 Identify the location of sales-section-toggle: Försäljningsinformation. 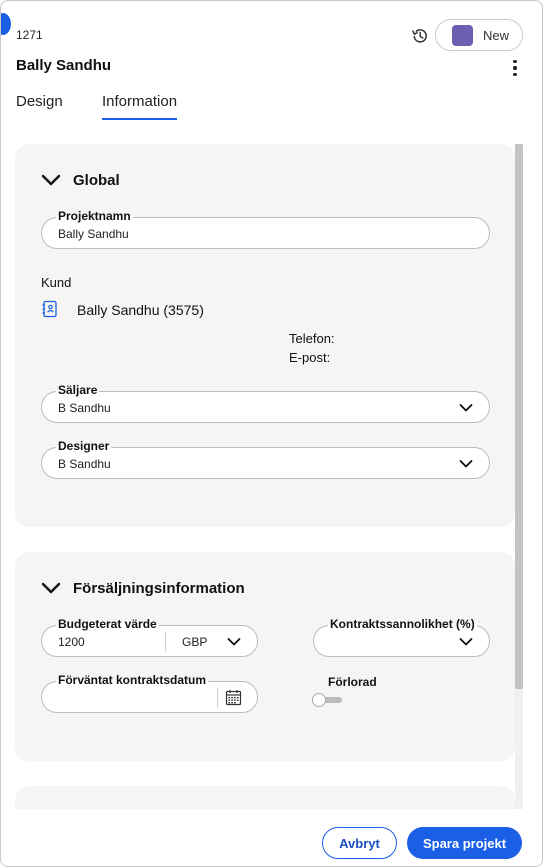
(143, 588).